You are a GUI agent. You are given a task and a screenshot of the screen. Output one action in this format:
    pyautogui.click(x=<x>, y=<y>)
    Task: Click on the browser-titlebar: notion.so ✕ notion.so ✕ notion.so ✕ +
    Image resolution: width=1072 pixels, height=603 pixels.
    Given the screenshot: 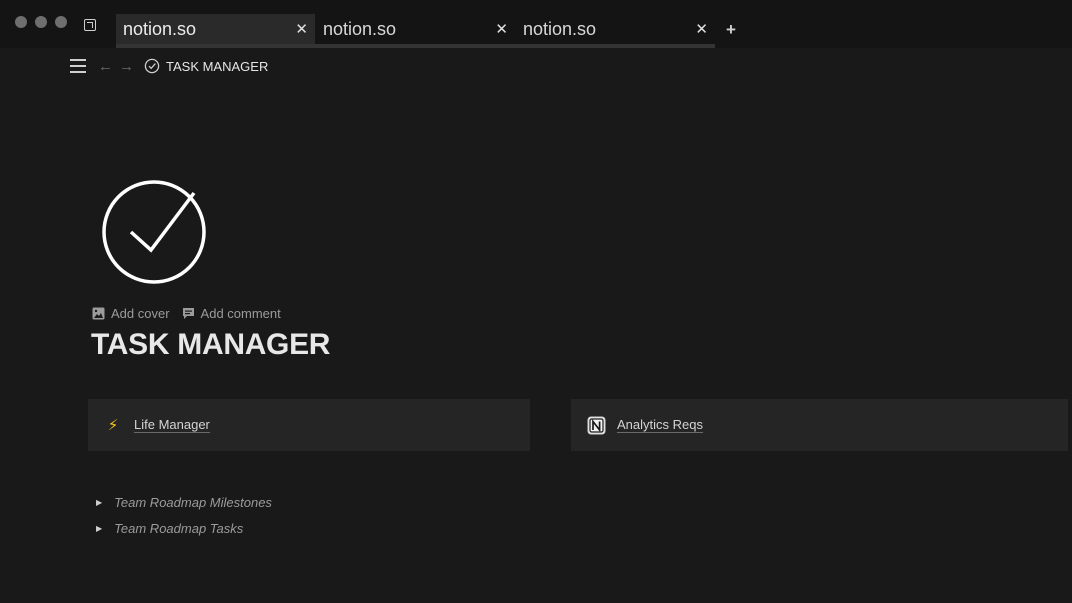 What is the action you would take?
    pyautogui.click(x=536, y=24)
    